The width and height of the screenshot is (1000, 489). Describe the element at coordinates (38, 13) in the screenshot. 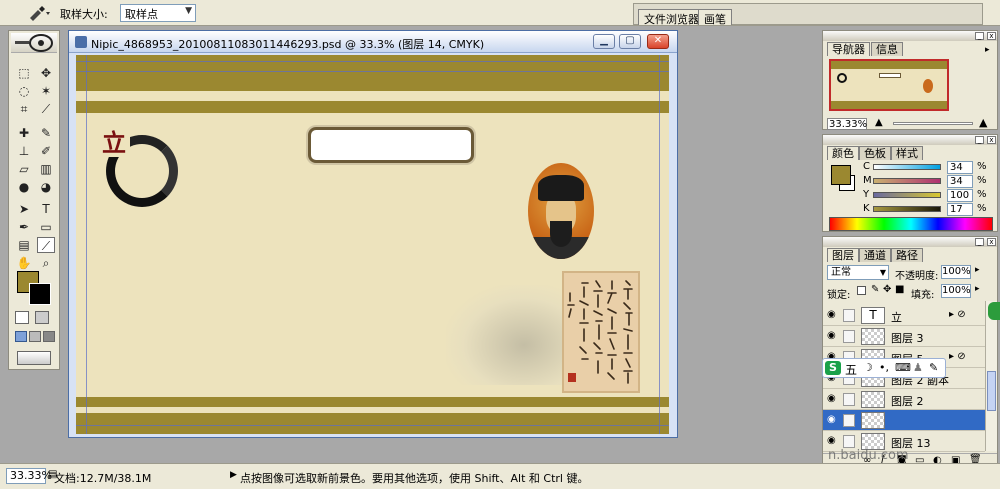

I see `eyedropper-preset-icon` at that location.